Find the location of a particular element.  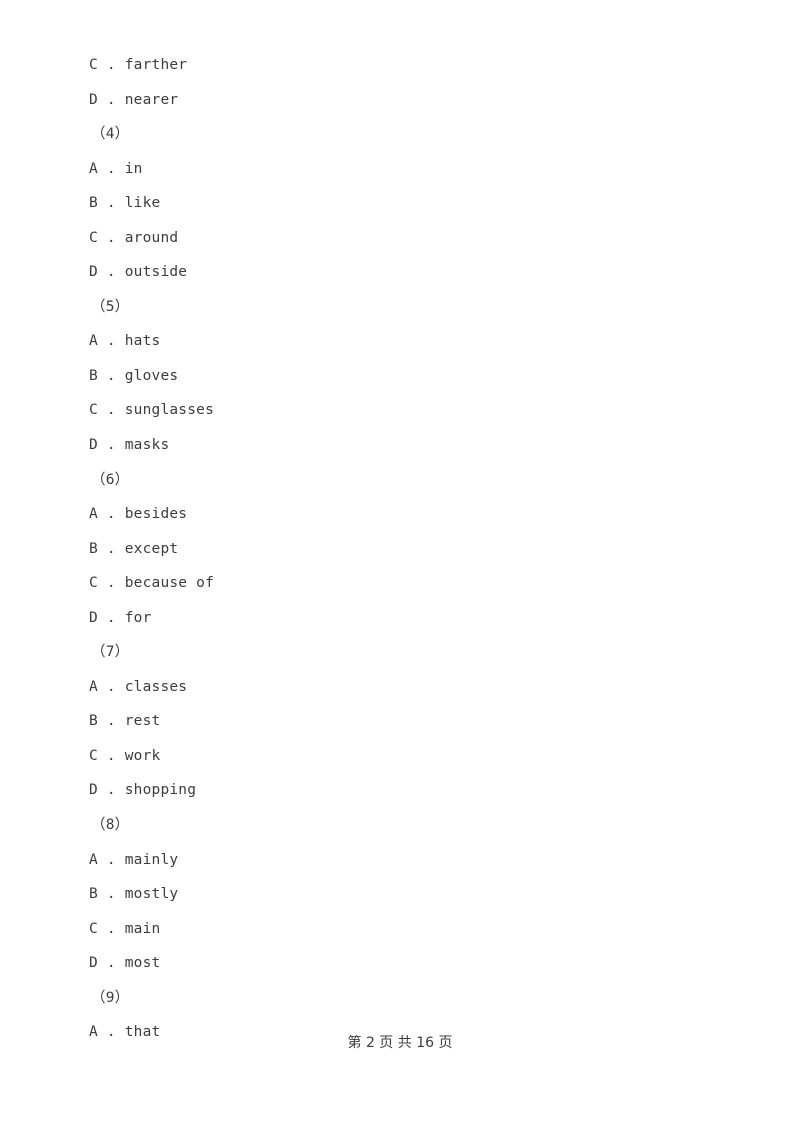

answer-option: A . in is located at coordinates (116, 168).